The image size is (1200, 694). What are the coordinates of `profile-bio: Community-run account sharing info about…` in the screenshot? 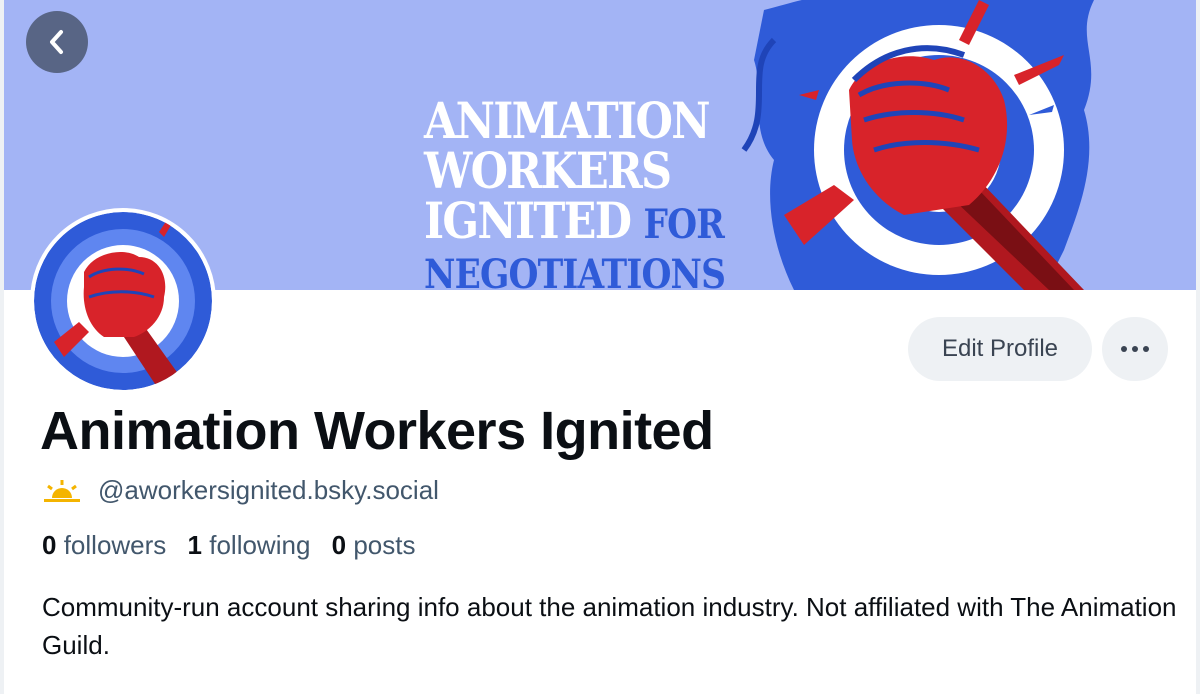 It's located at (609, 626).